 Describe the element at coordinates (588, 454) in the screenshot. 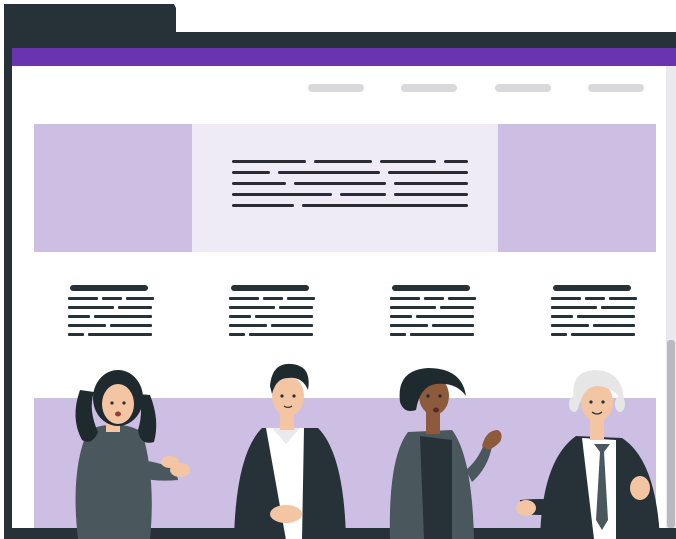

I see `older-man-in-suit` at that location.